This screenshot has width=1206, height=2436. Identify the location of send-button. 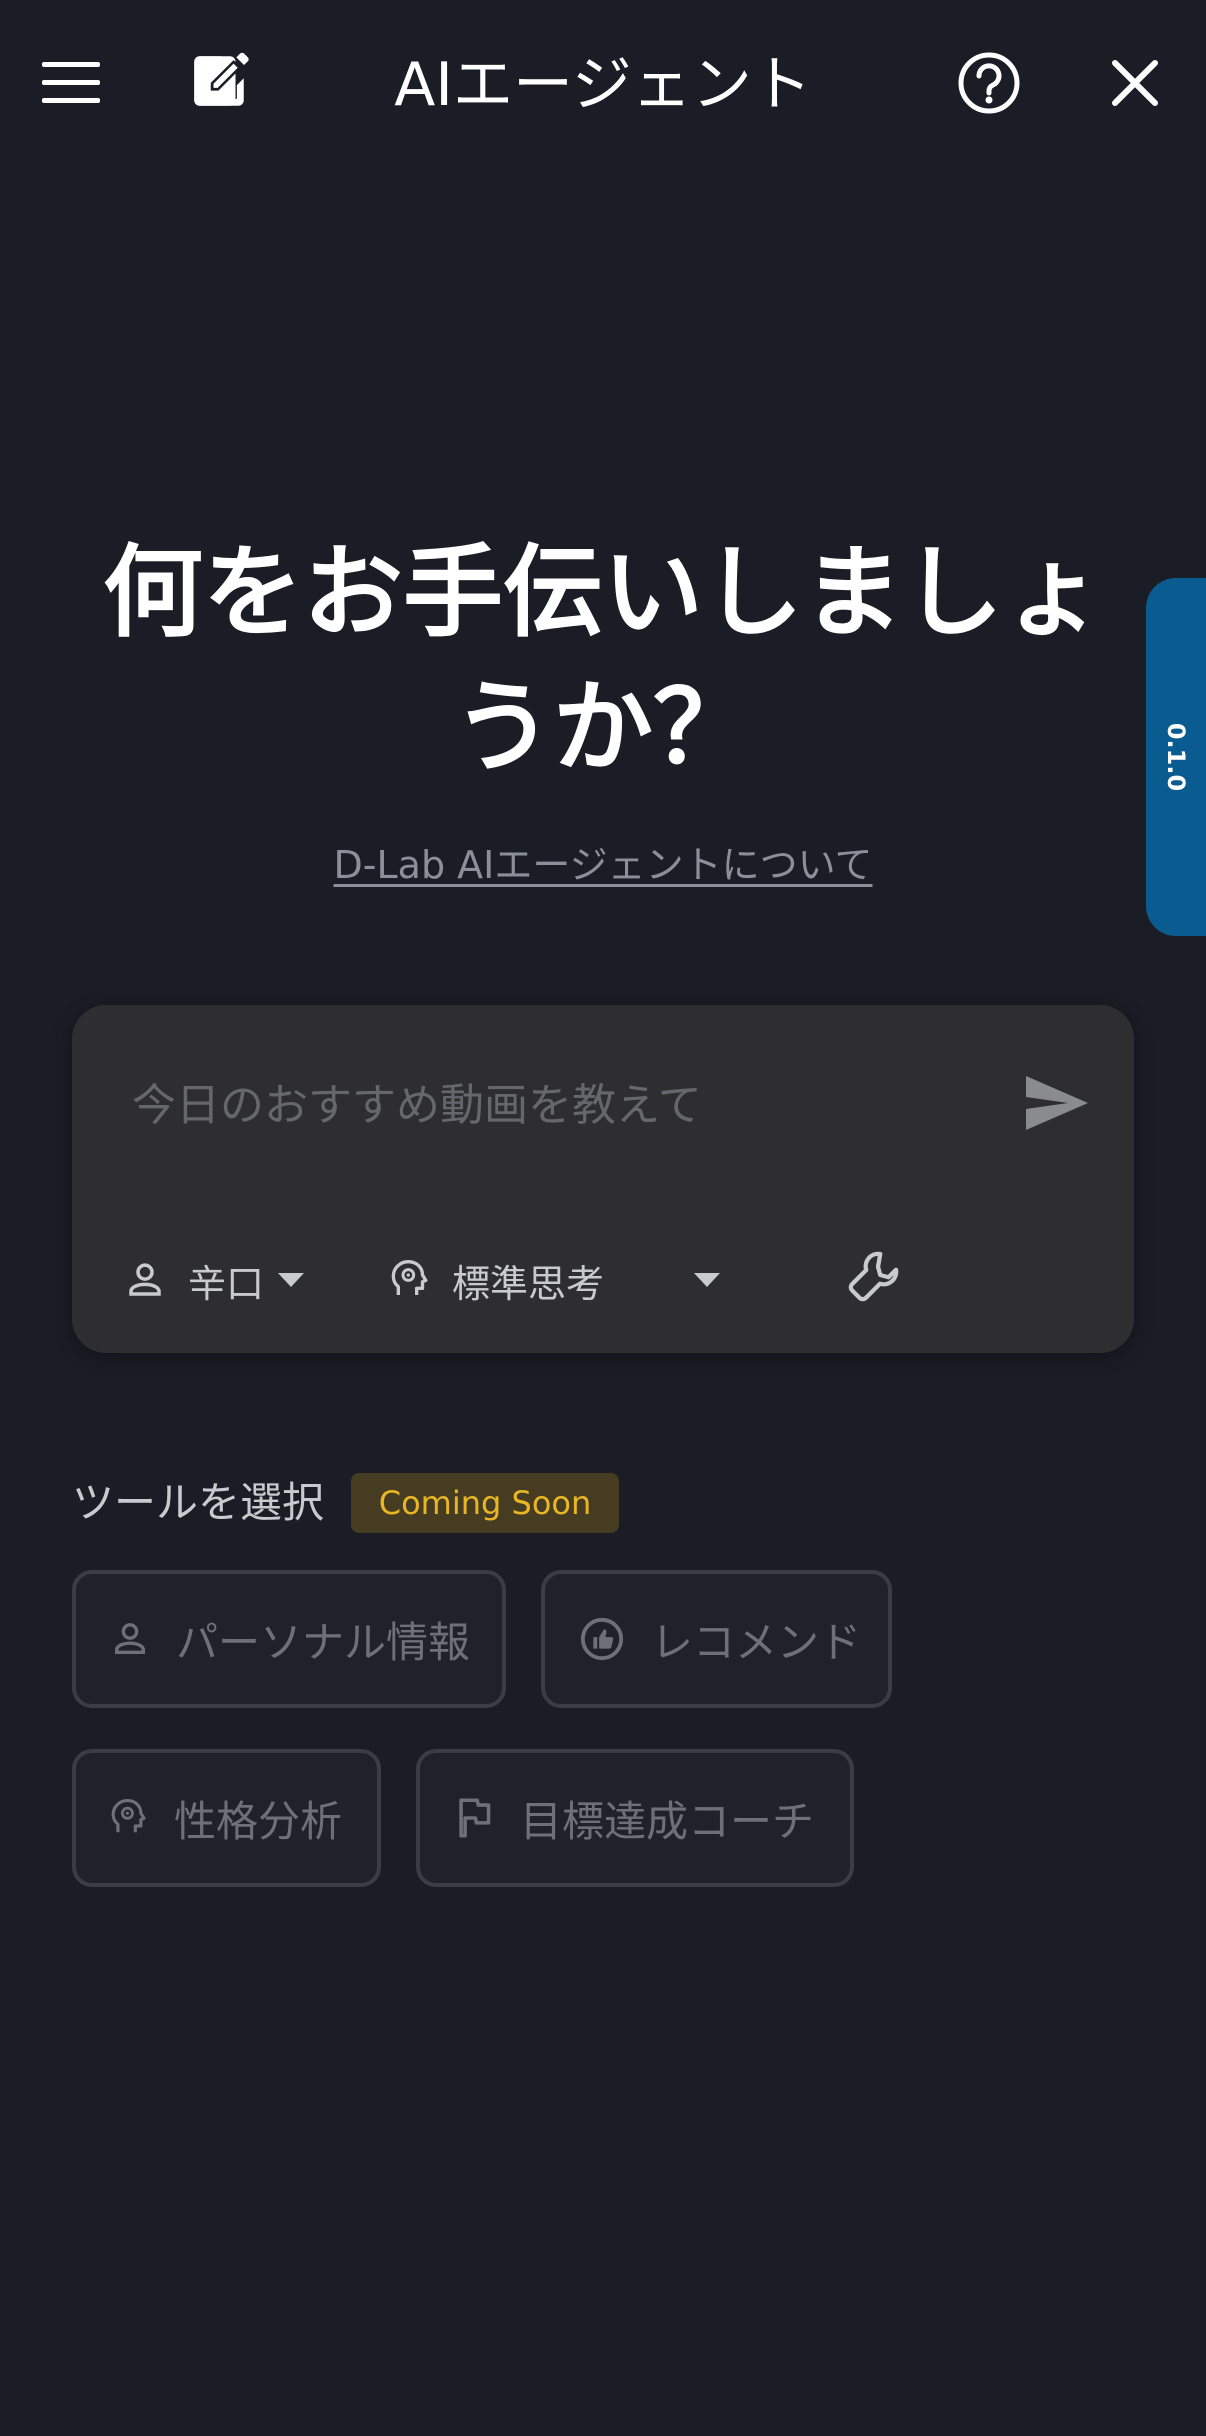
(1057, 1105).